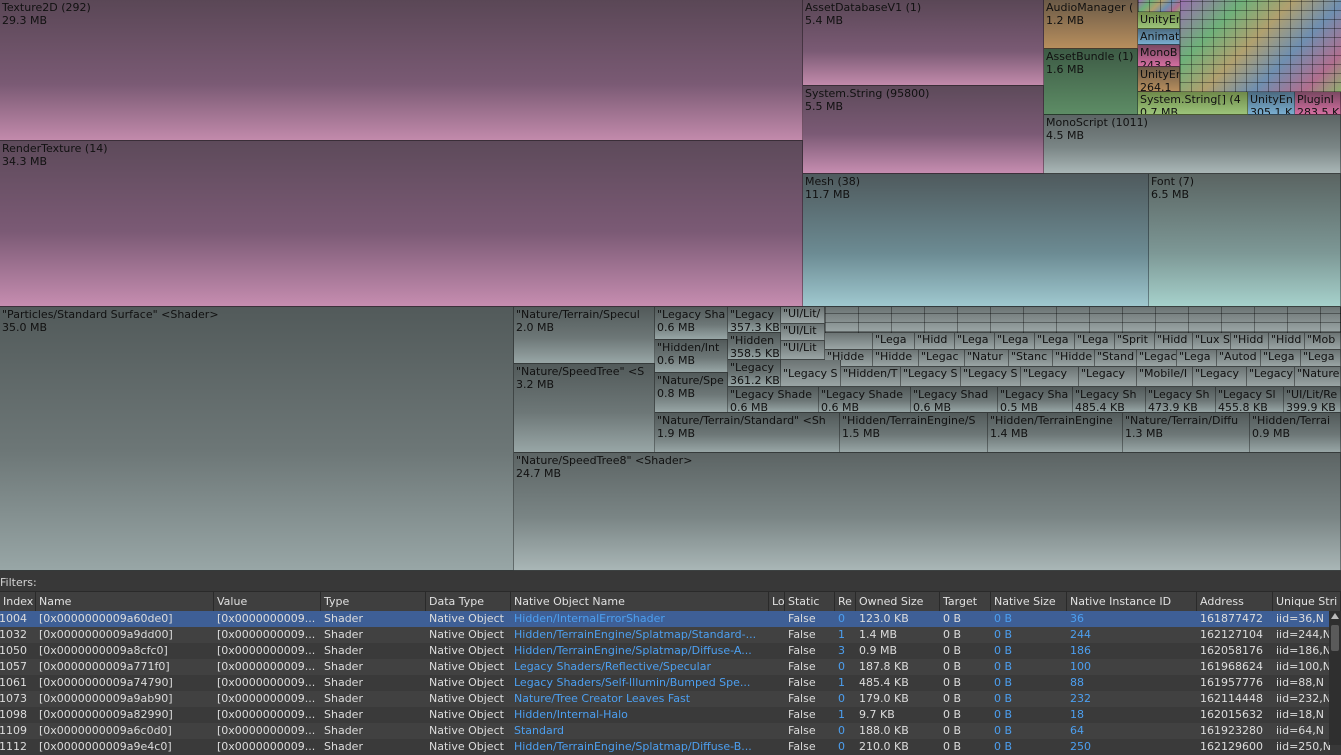 Image resolution: width=1341 pixels, height=755 pixels. Describe the element at coordinates (1323, 341) in the screenshot. I see `treemap-tile: "Mob` at that location.